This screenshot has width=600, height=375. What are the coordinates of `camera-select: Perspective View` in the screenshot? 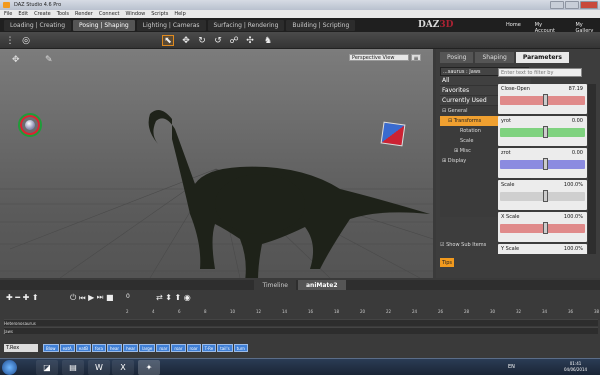 It's located at (379, 57).